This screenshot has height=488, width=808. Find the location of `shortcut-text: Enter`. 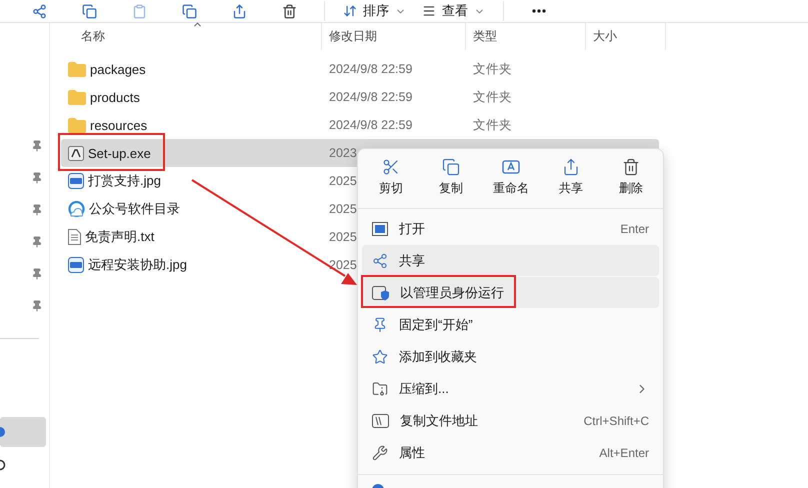

shortcut-text: Enter is located at coordinates (634, 229).